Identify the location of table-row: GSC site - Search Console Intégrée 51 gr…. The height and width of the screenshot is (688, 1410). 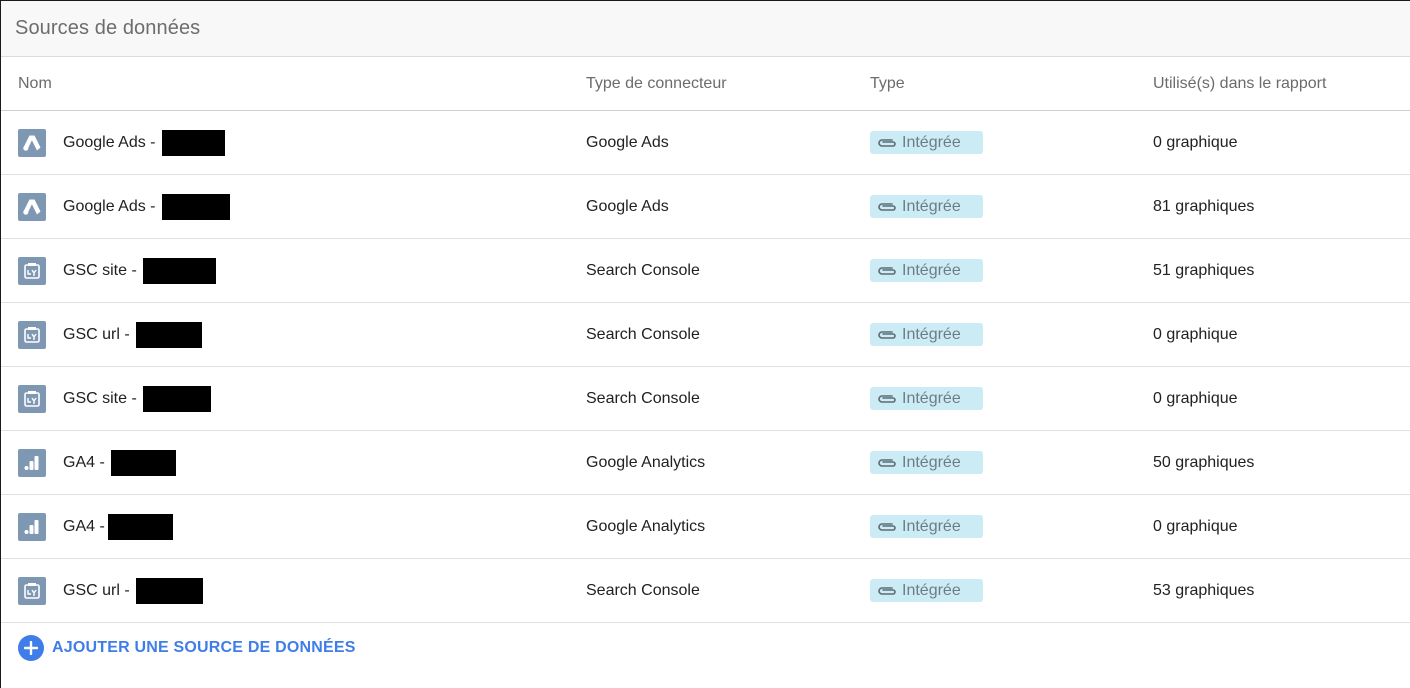
(705, 271).